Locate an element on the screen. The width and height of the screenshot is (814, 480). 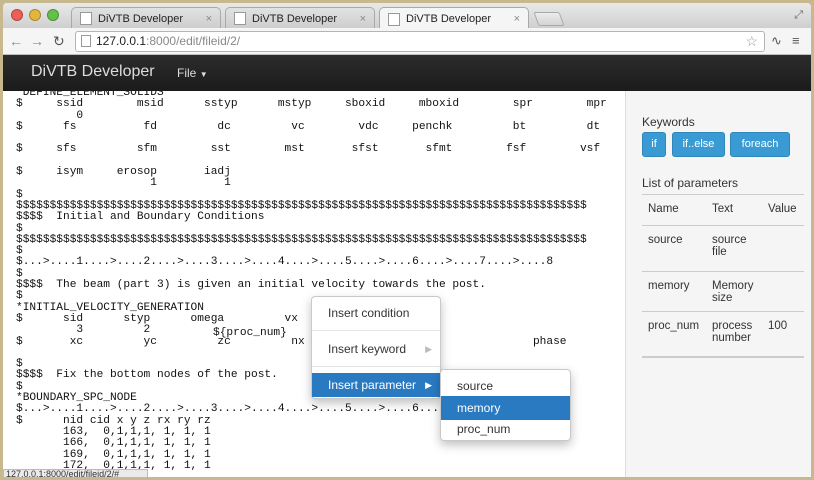
url-host: 127.0.0.1 is located at coordinates (121, 41).